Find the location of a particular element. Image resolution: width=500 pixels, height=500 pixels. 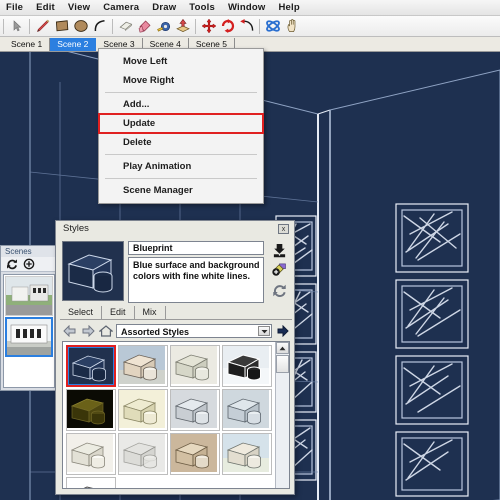

scenes-panel: Scenes is located at coordinates (29, 318).